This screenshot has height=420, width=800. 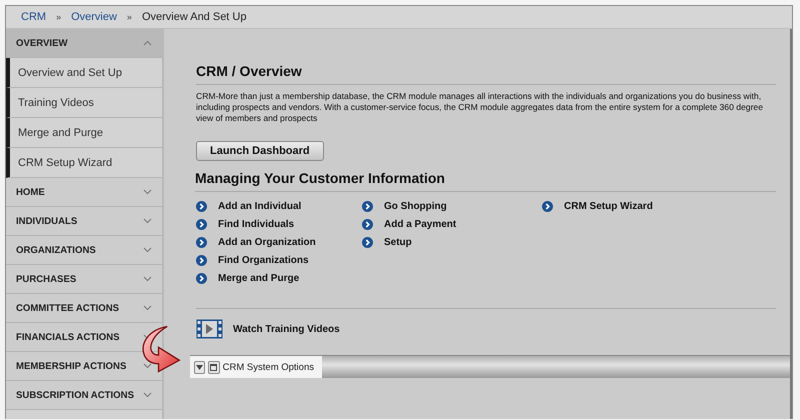 What do you see at coordinates (485, 181) in the screenshot?
I see `section-title: Managing Your Customer Information` at bounding box center [485, 181].